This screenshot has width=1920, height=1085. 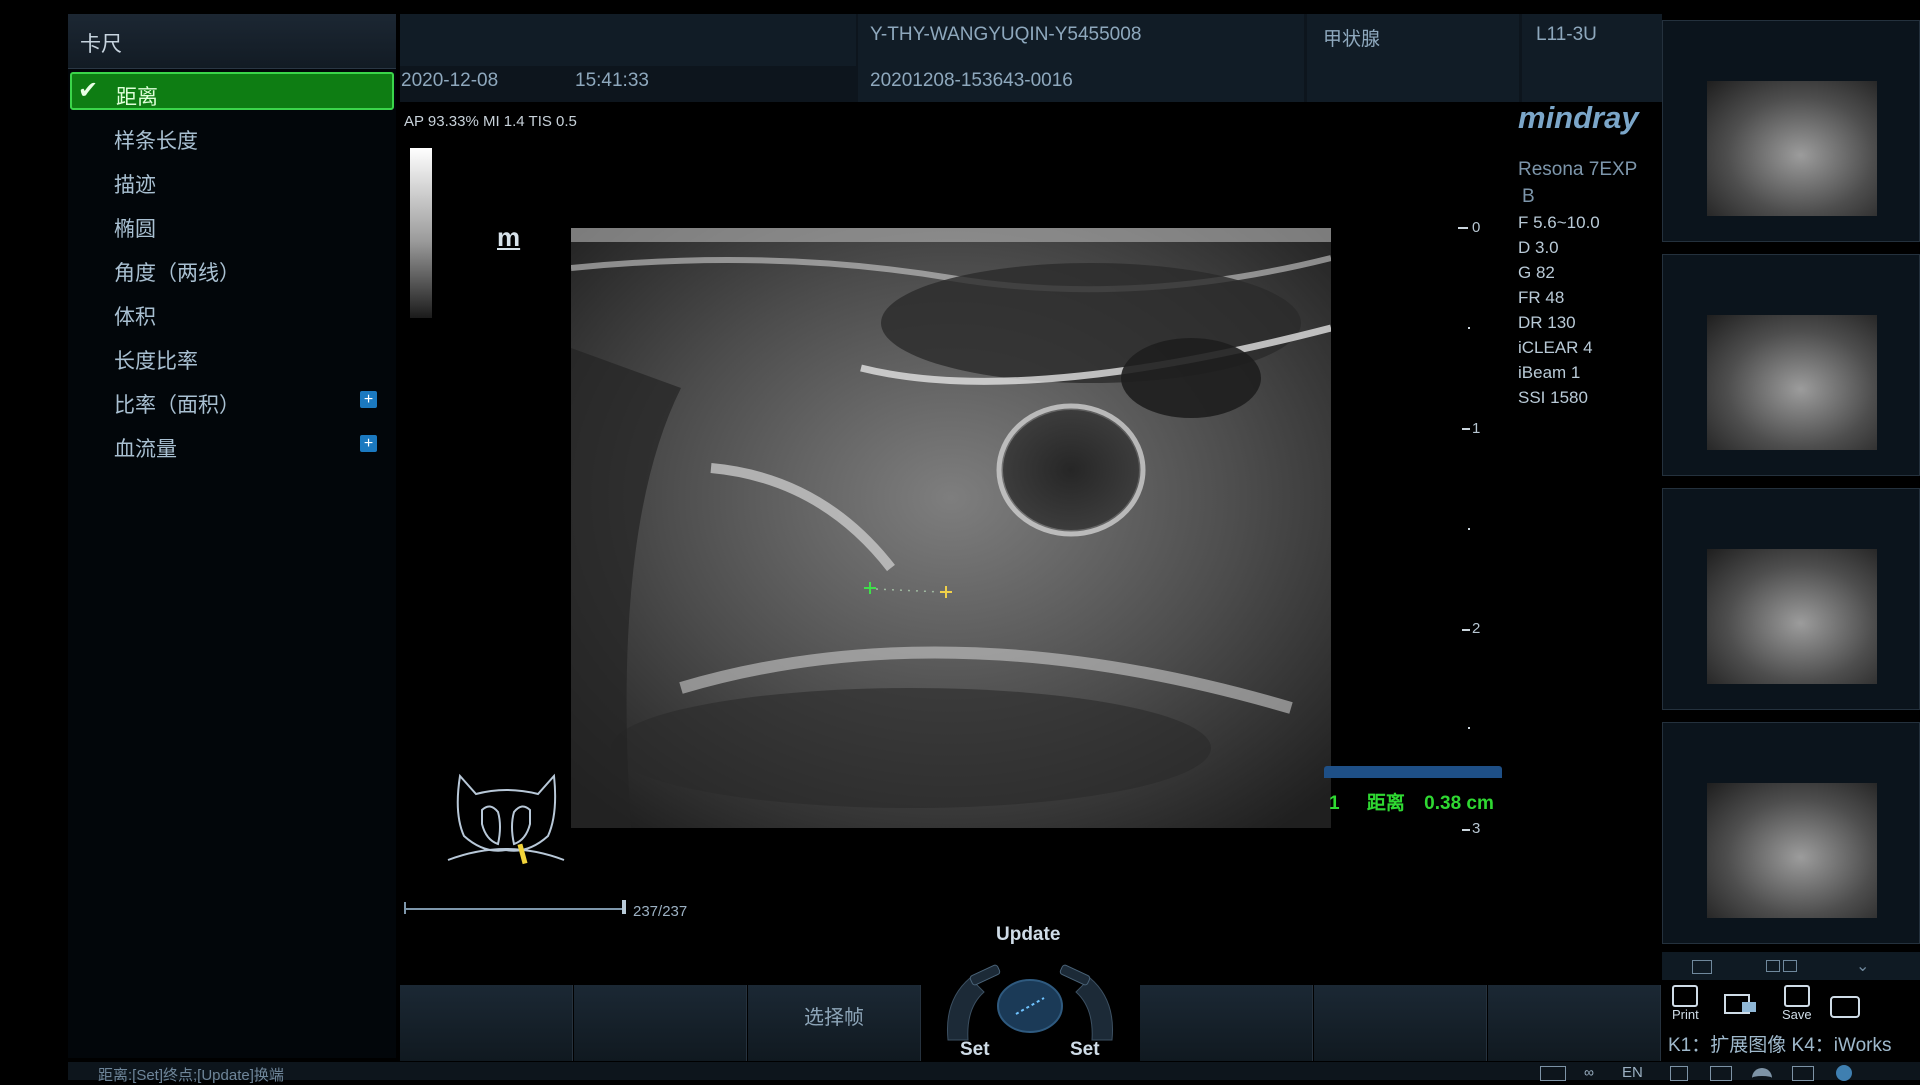 I want to click on exam-id: 20201208-153643-0016, so click(x=971, y=80).